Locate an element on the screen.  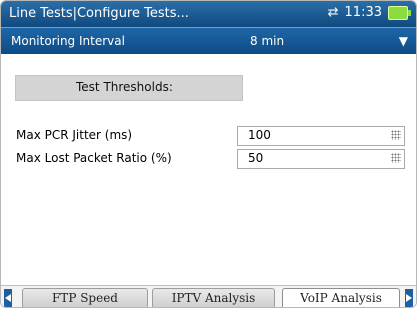
dropdown-arrow-icon: ▼ is located at coordinates (403, 41).